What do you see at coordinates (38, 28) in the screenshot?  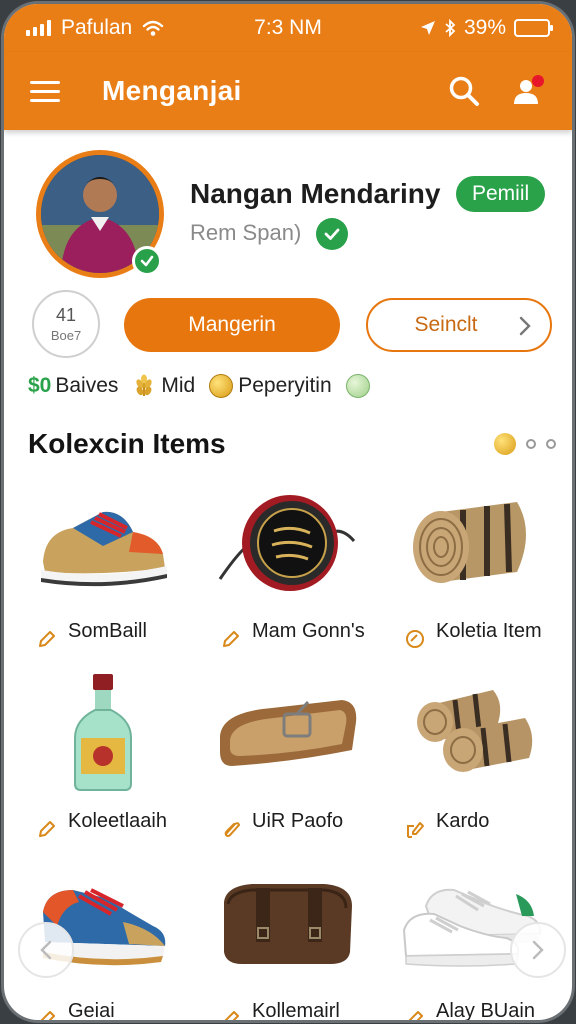 I see `signal-icon` at bounding box center [38, 28].